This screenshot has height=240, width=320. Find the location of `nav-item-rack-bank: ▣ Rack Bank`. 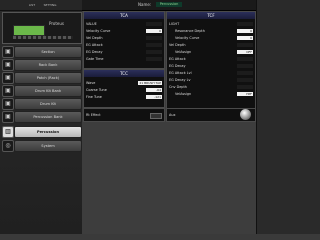

nav-item-rack-bank: ▣ Rack Bank is located at coordinates (41, 64).